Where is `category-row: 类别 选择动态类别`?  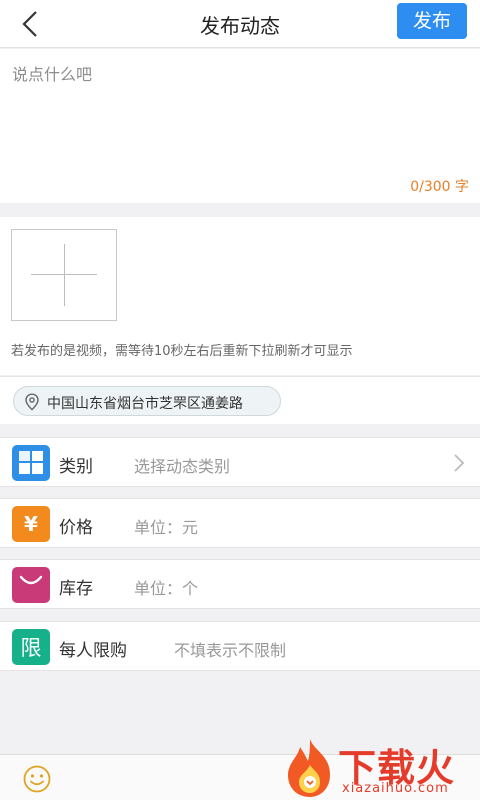
category-row: 类别 选择动态类别 is located at coordinates (240, 462).